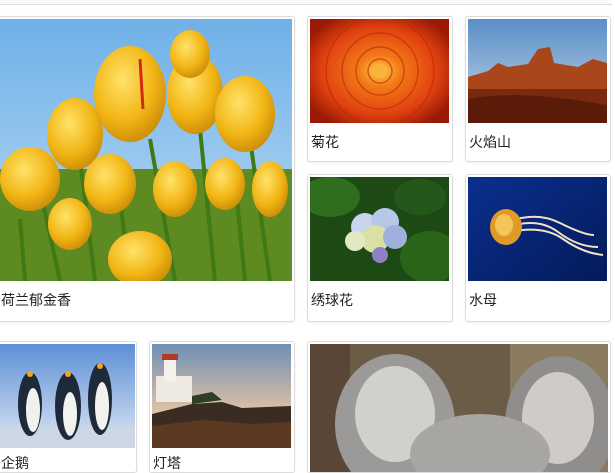 This screenshot has width=615, height=473. Describe the element at coordinates (167, 464) in the screenshot. I see `gallery-caption: 灯塔` at that location.